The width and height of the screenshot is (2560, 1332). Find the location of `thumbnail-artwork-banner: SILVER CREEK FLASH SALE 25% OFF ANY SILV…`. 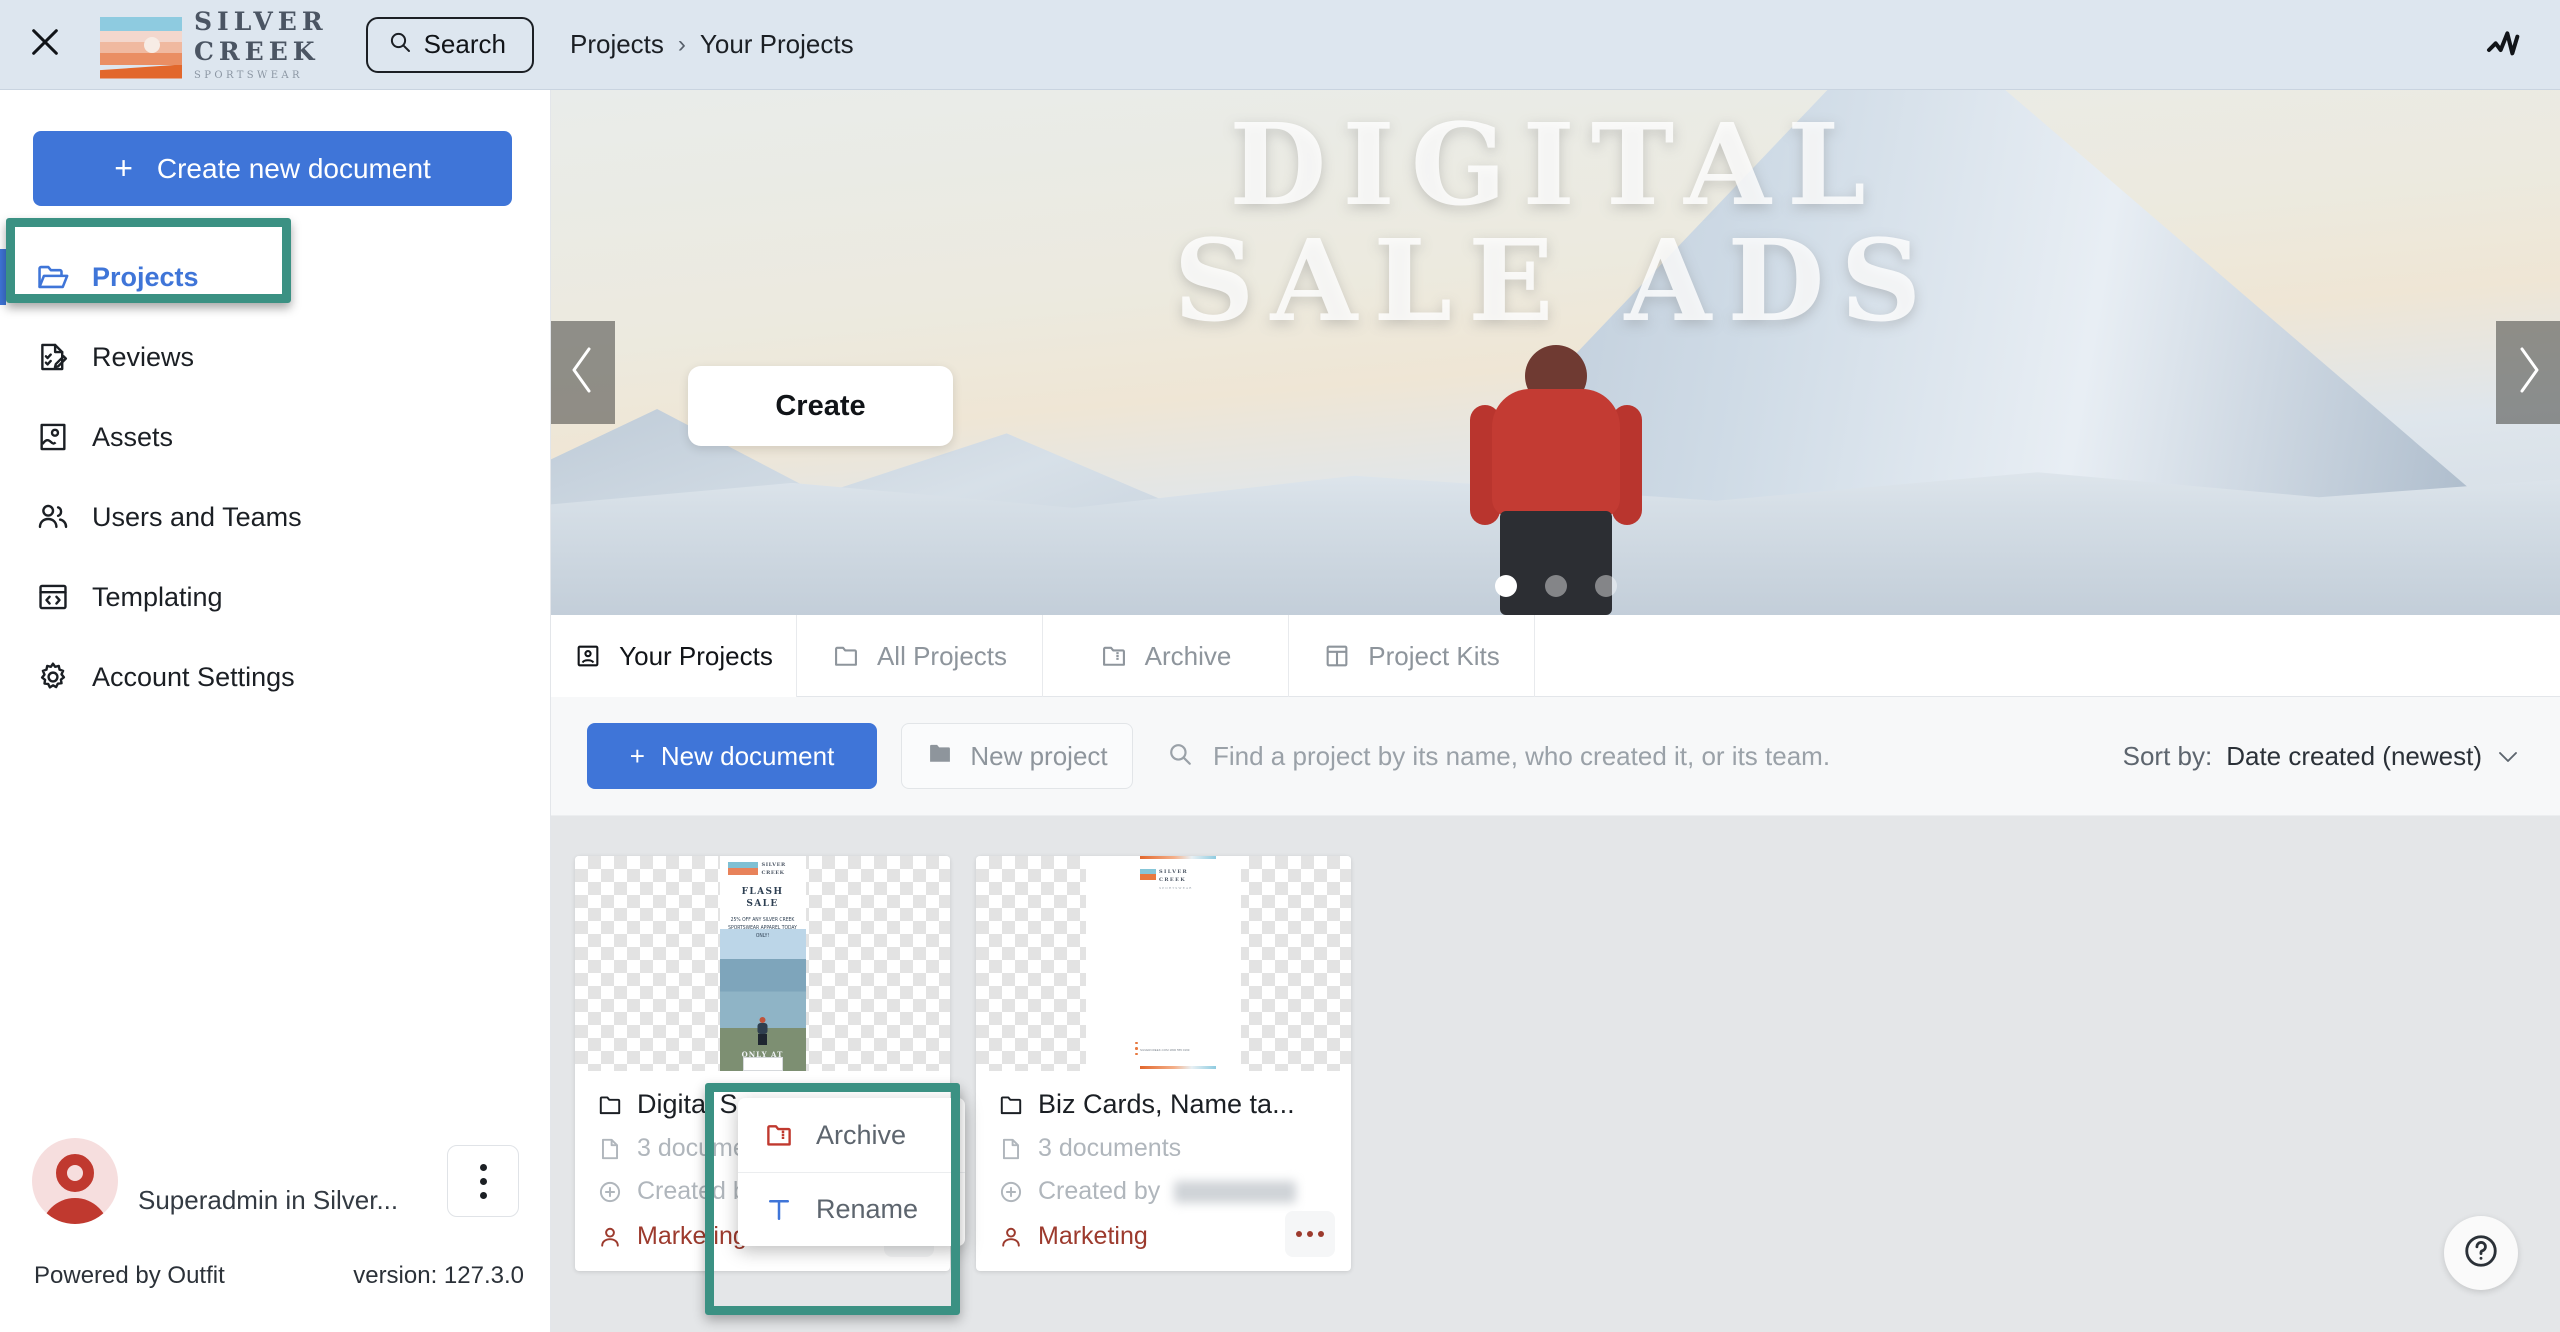

thumbnail-artwork-banner: SILVER CREEK FLASH SALE 25% OFF ANY SILV… is located at coordinates (762, 963).